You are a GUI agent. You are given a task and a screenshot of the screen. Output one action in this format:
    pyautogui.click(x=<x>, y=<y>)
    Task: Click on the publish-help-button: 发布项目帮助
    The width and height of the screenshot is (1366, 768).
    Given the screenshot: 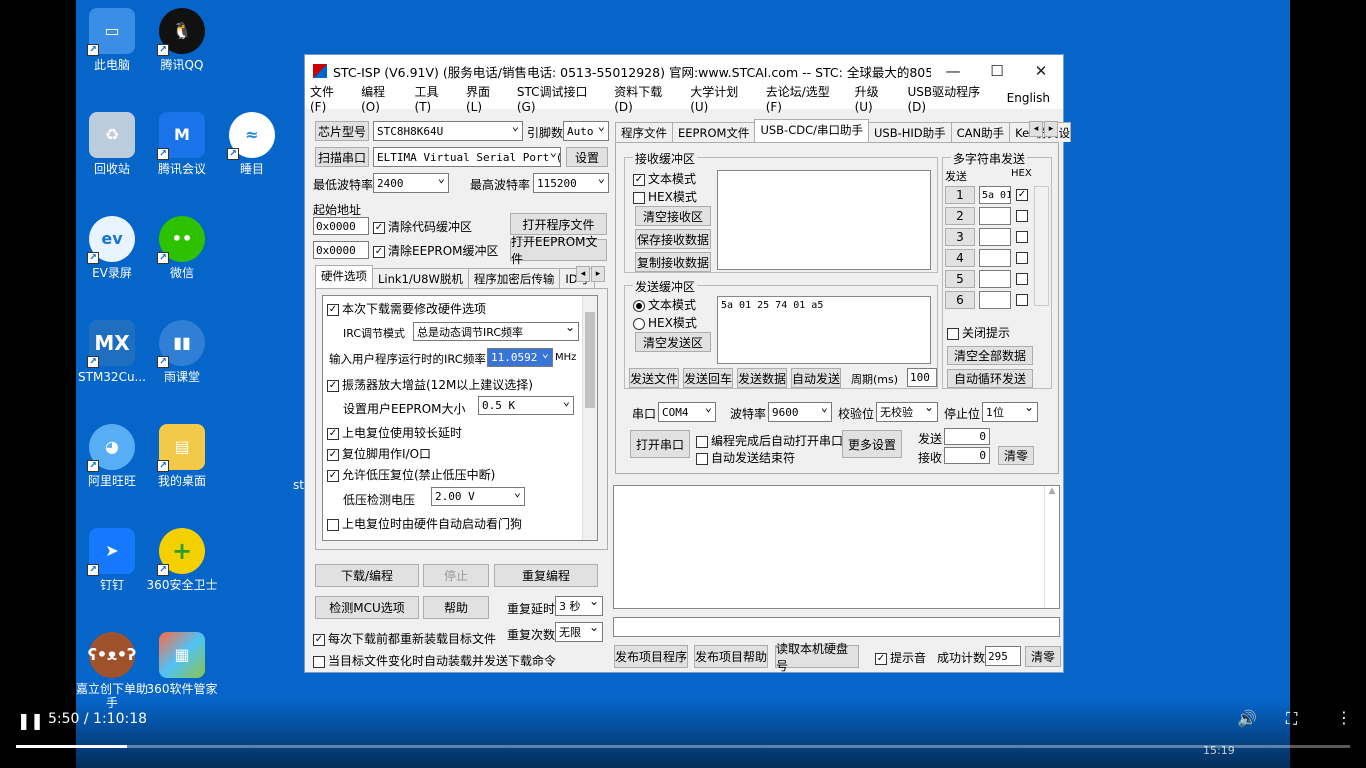 What is the action you would take?
    pyautogui.click(x=731, y=656)
    